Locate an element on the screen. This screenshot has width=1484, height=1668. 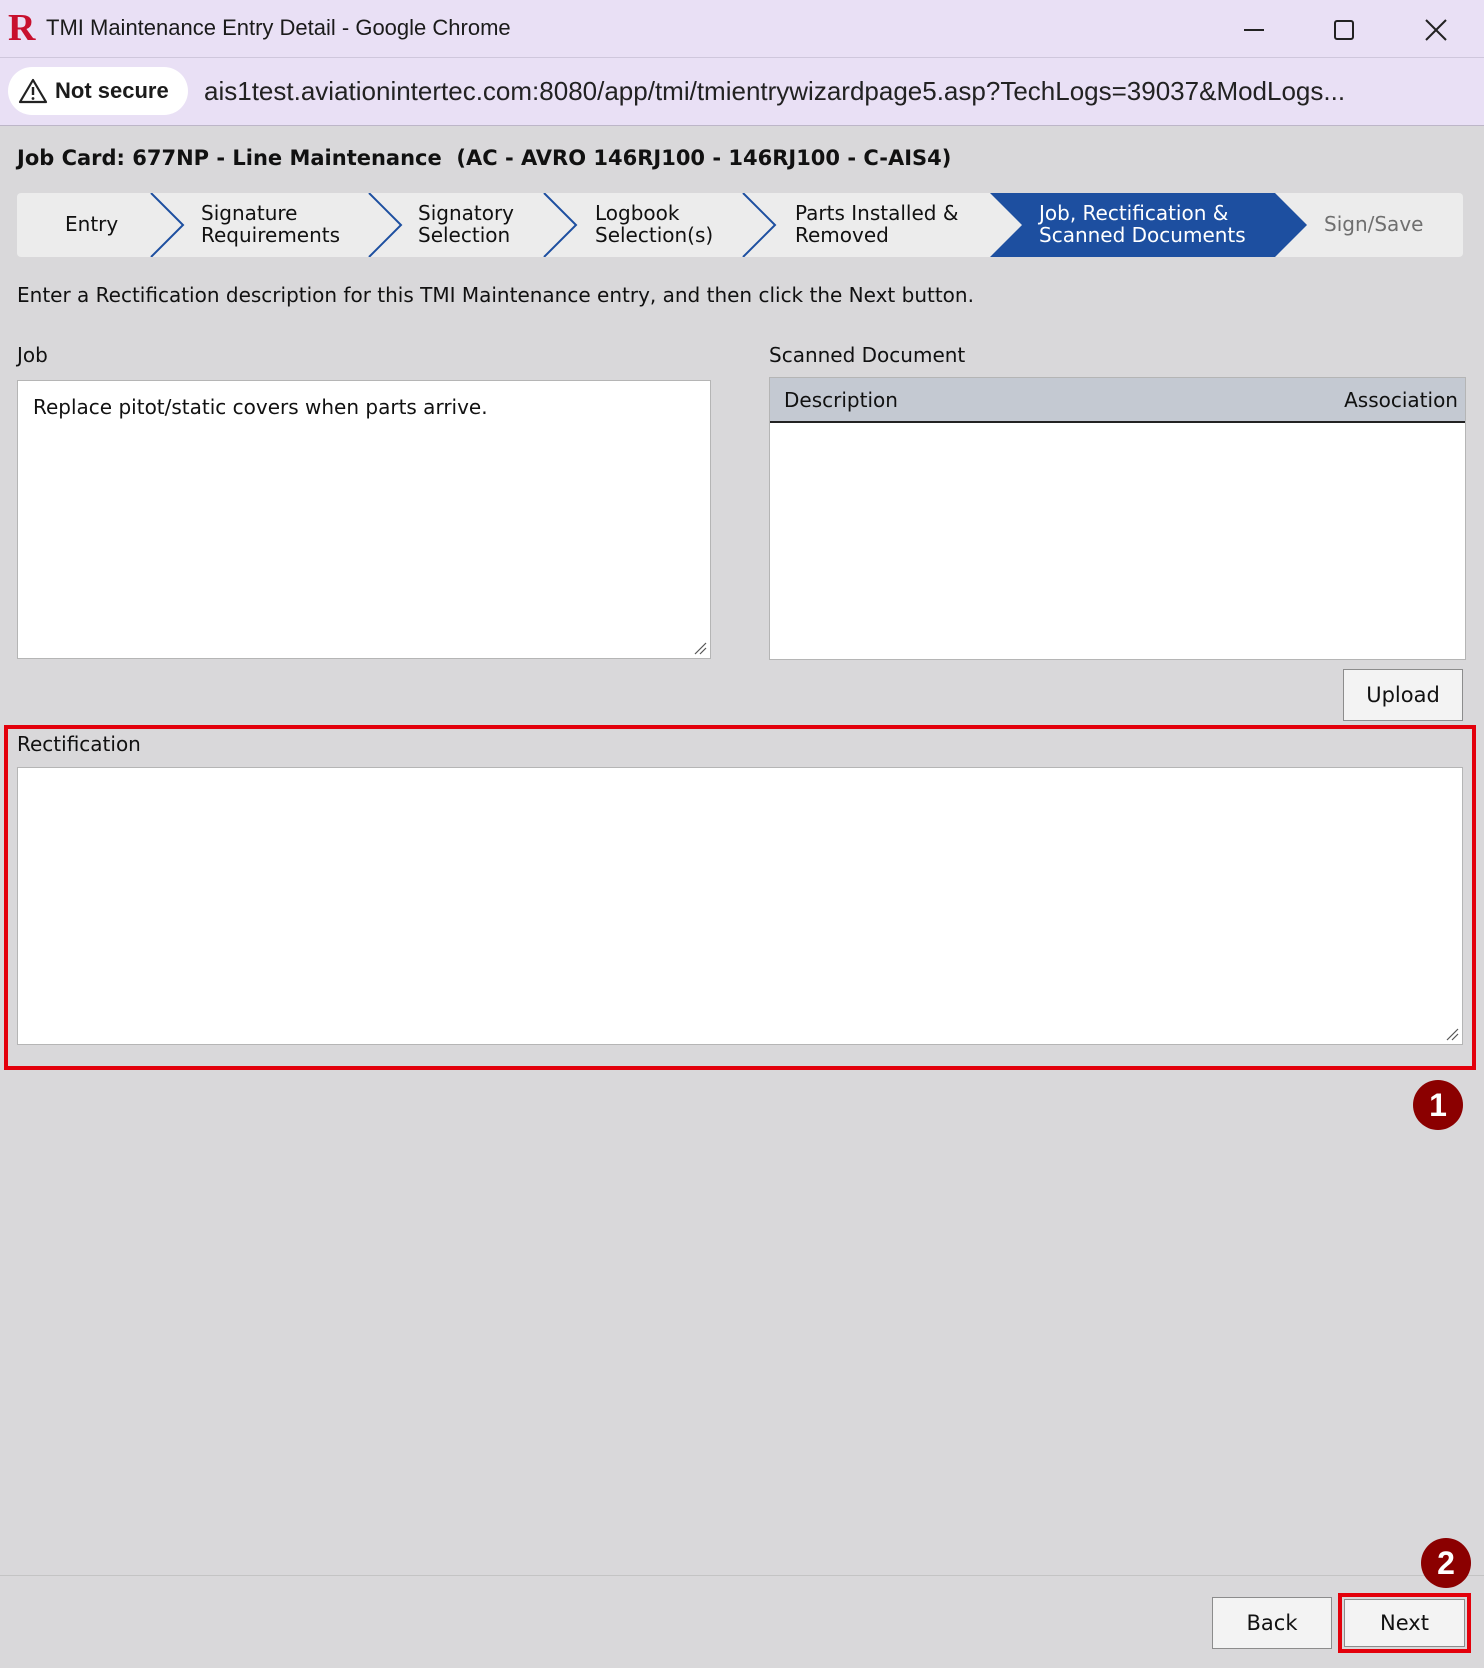
wizard-step-label: Entry is located at coordinates (92, 224).